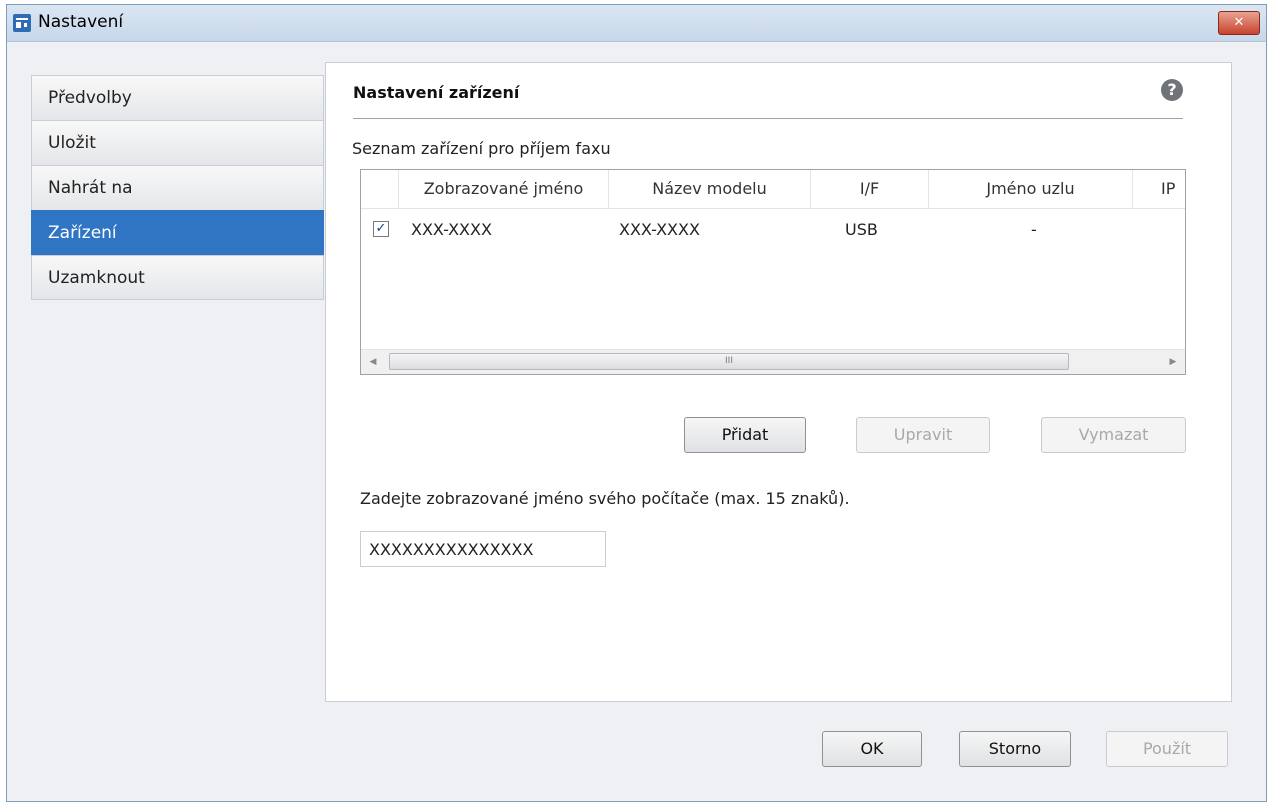 The image size is (1273, 806). What do you see at coordinates (659, 229) in the screenshot?
I see `cell-model: XXX-XXXX` at bounding box center [659, 229].